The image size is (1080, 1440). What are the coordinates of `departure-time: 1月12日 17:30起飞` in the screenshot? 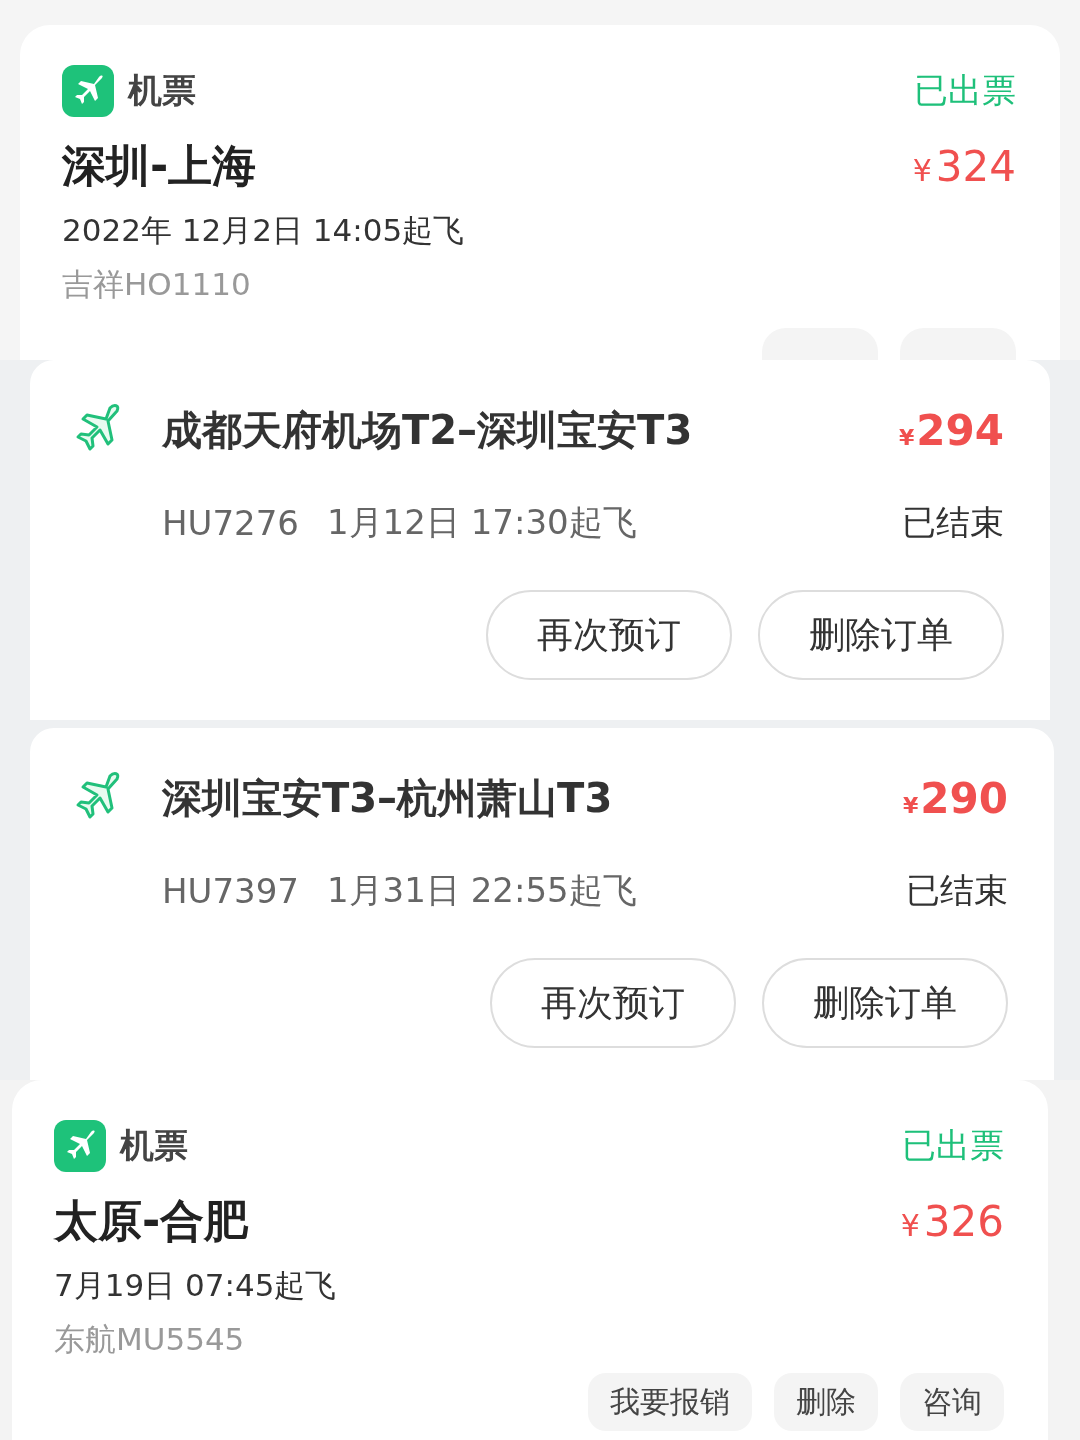 It's located at (482, 522).